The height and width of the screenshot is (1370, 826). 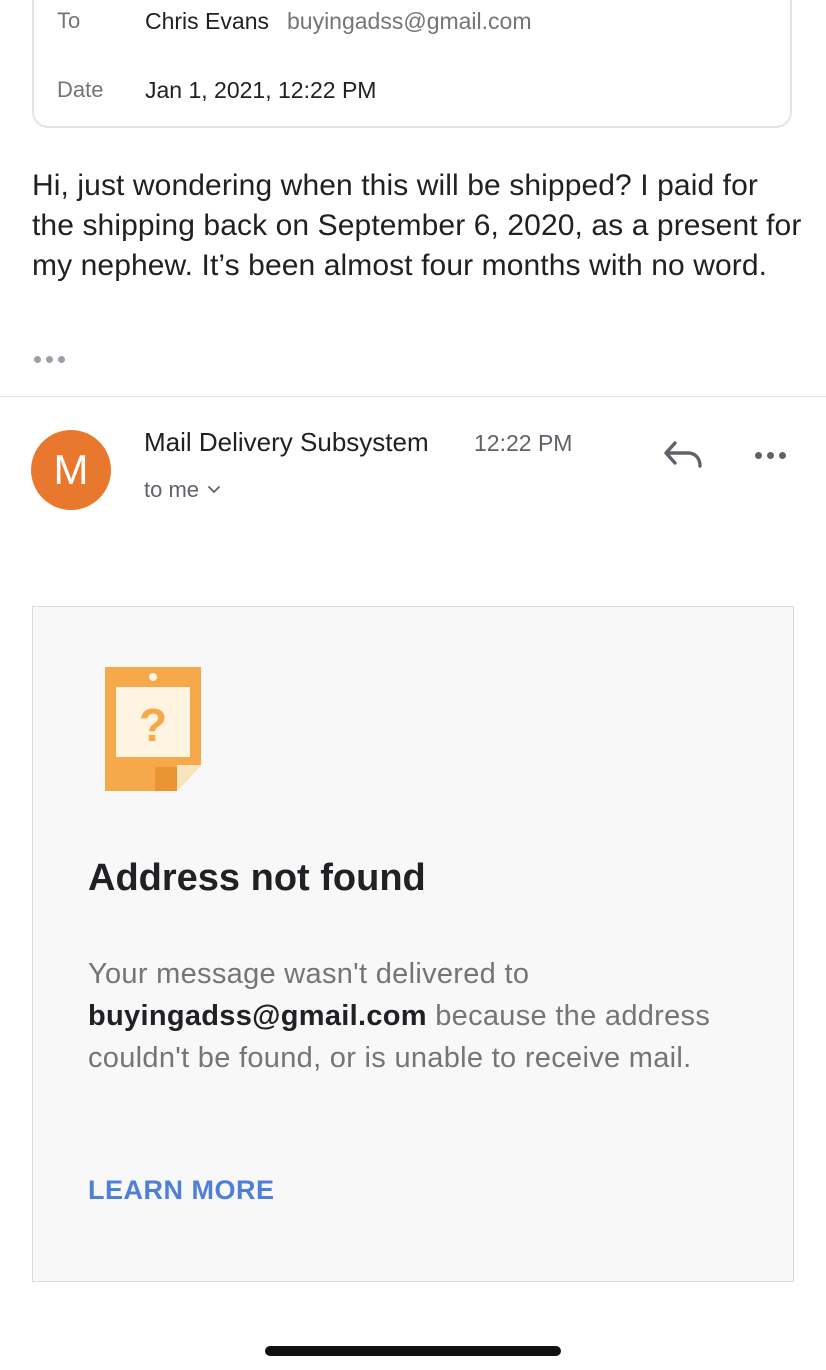 I want to click on message-divider, so click(x=413, y=396).